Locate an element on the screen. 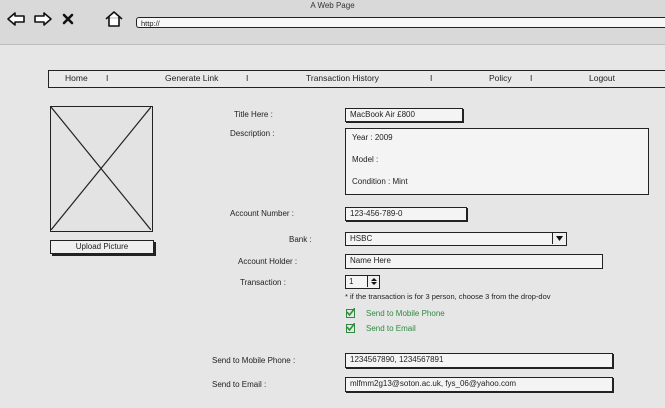 This screenshot has width=665, height=408. send-mobile-input: 1234567890, 1234567891 is located at coordinates (479, 360).